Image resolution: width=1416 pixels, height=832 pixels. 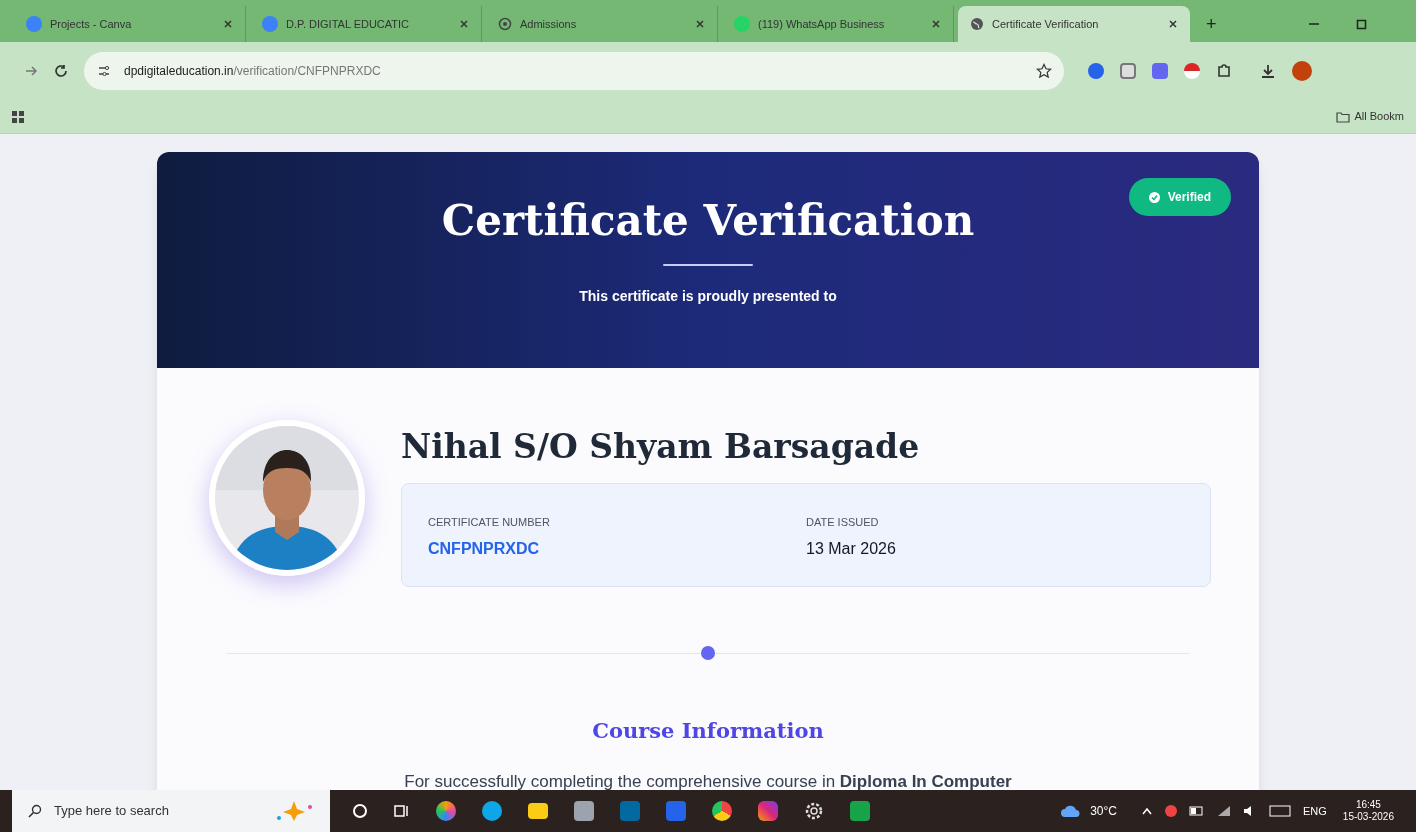 I want to click on globe-icon, so click(x=977, y=24).